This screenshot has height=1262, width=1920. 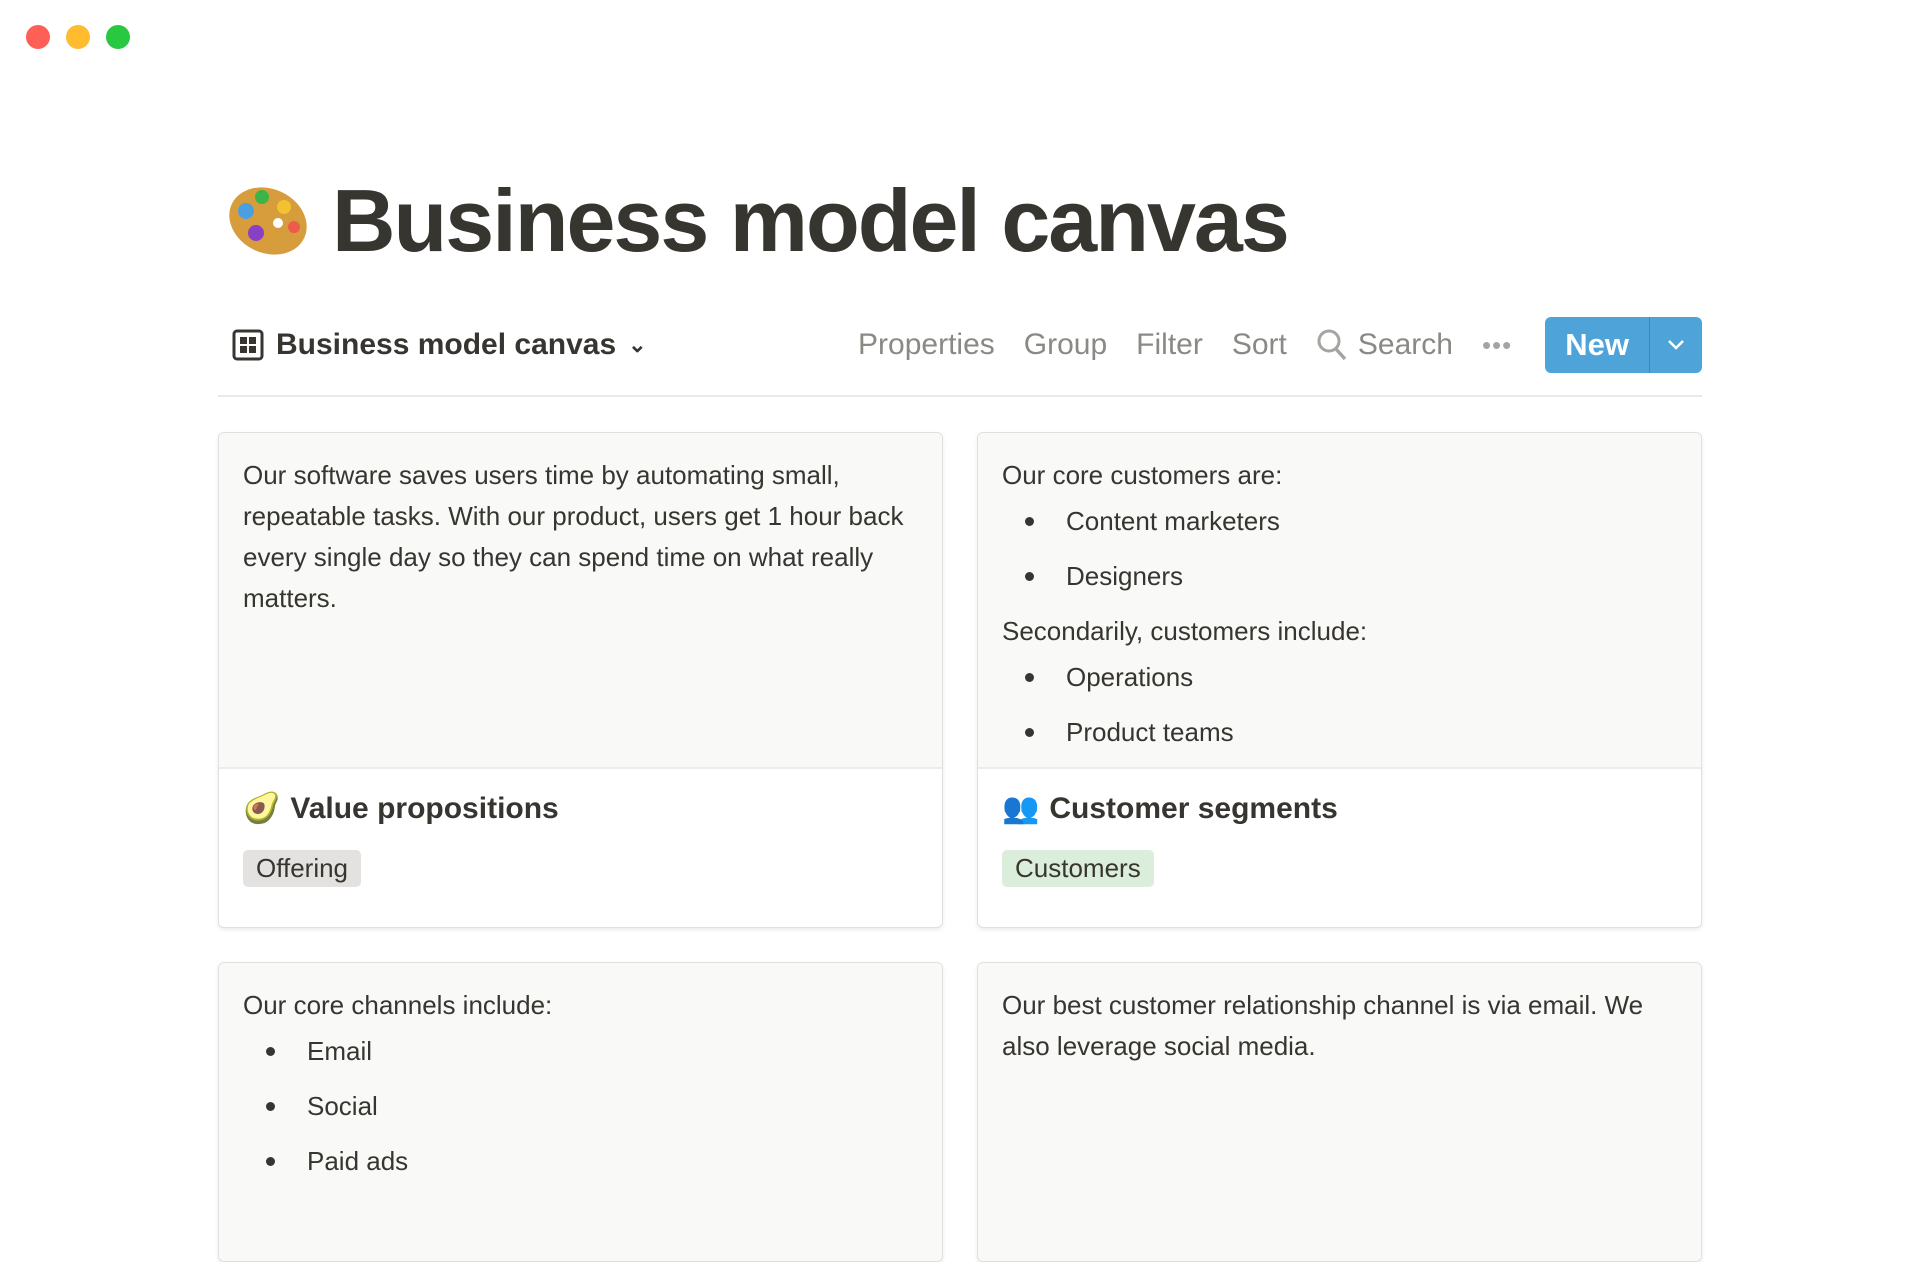 What do you see at coordinates (1332, 345) in the screenshot?
I see `search-icon` at bounding box center [1332, 345].